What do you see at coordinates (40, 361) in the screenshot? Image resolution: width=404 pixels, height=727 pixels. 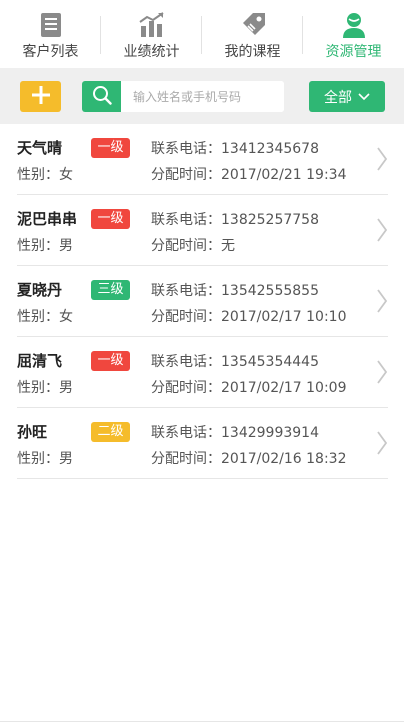 I see `customer-name: 屈清飞` at bounding box center [40, 361].